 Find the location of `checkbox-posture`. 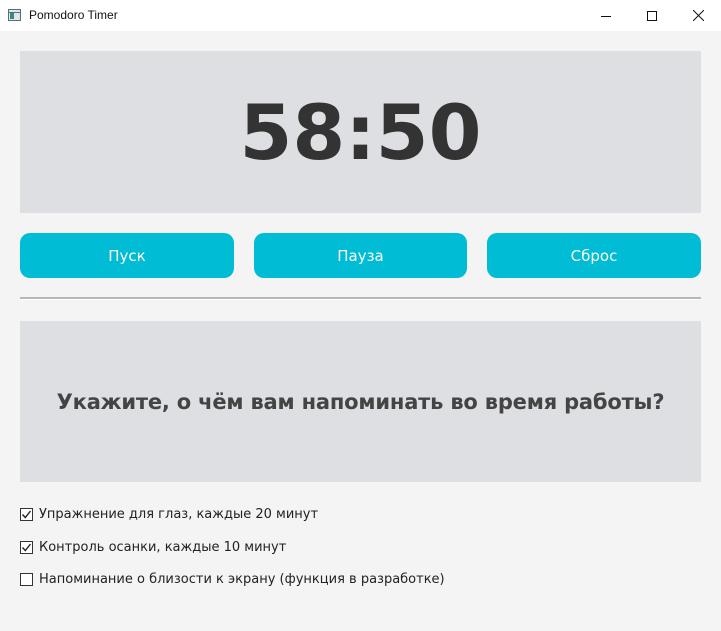

checkbox-posture is located at coordinates (26, 547).